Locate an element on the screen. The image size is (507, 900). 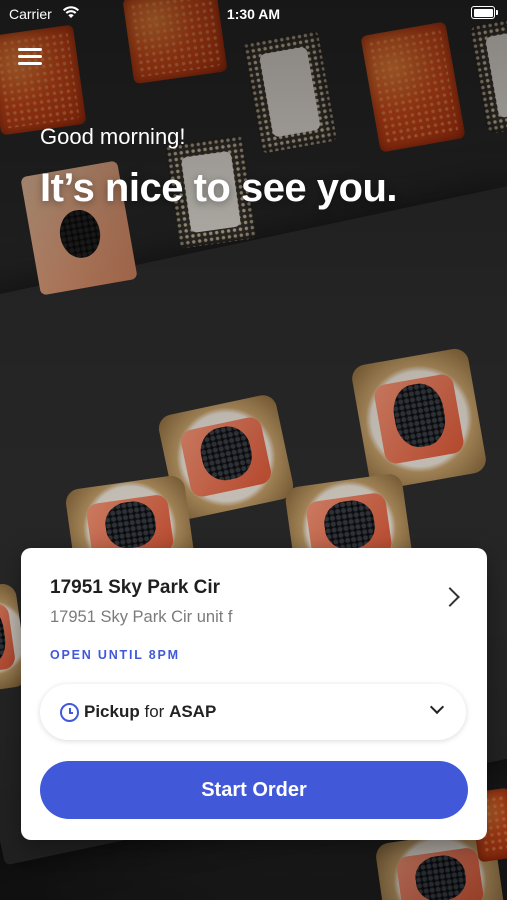
pickup-time-selector: Pickup for ASAP is located at coordinates (253, 712).